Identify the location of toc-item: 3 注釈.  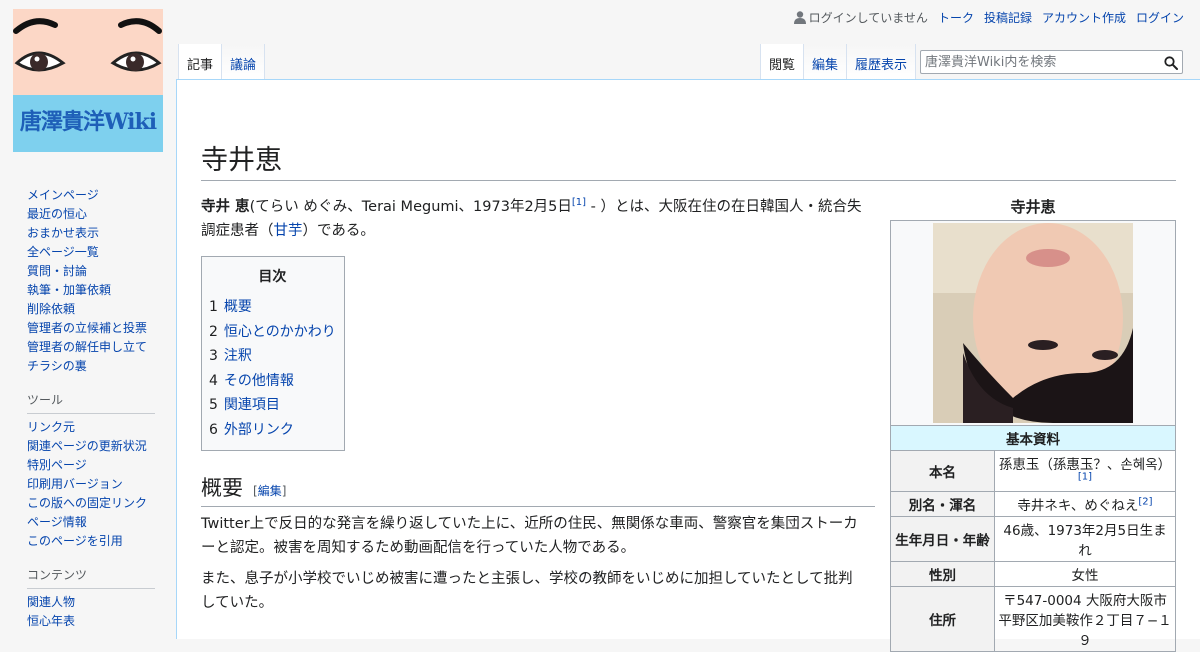
(272, 356).